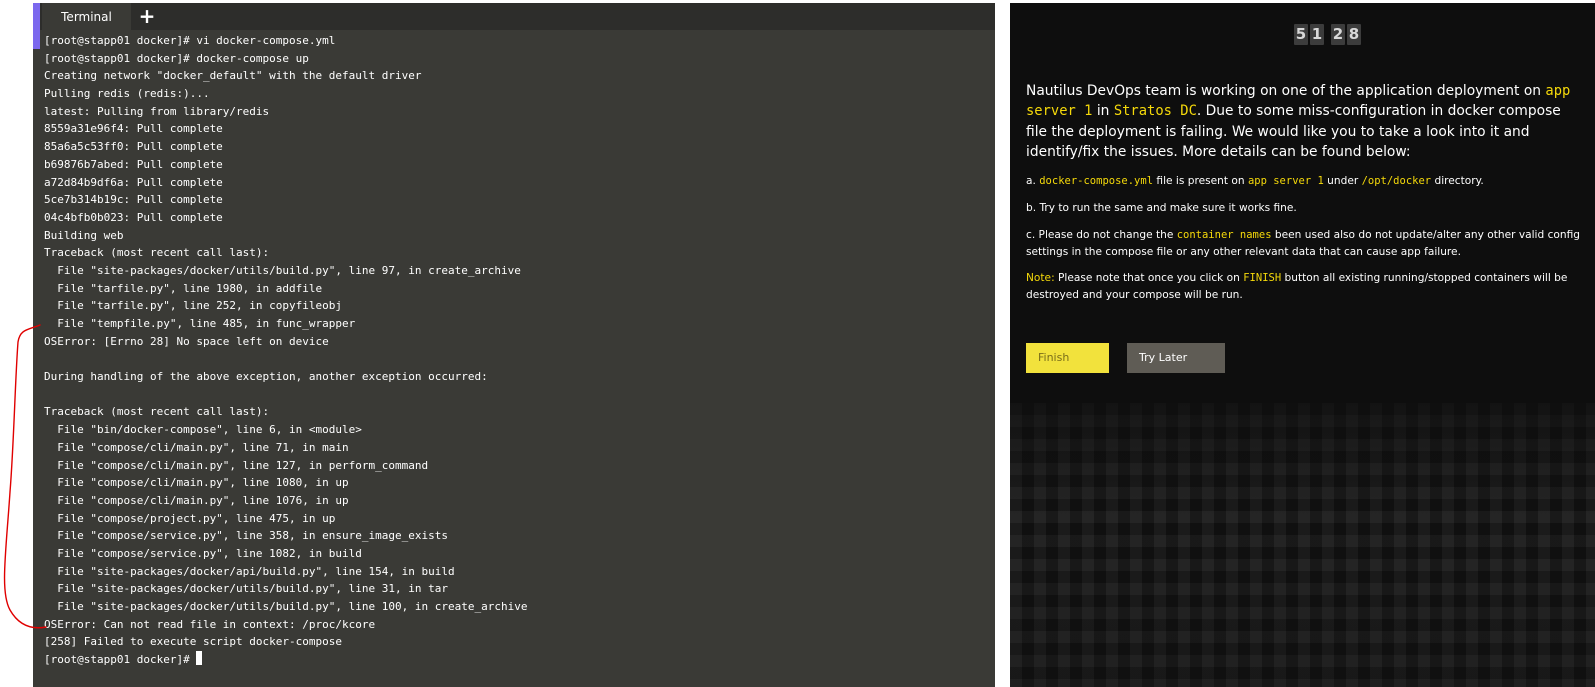 The height and width of the screenshot is (687, 1595). What do you see at coordinates (36, 26) in the screenshot?
I see `terminal-active-indicator` at bounding box center [36, 26].